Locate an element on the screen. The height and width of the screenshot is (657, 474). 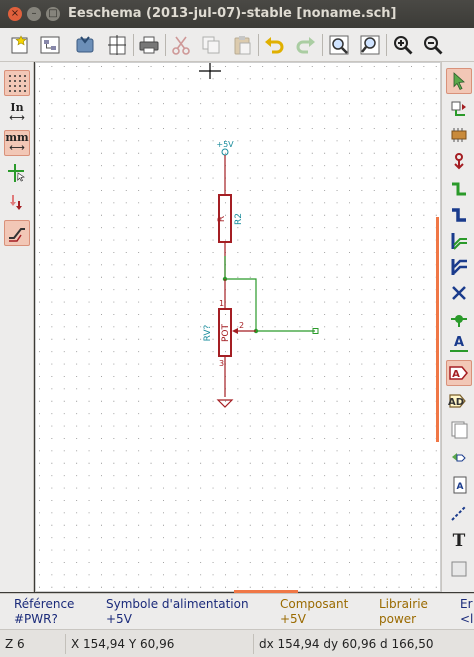
add-text-icon: T is located at coordinates (459, 541).